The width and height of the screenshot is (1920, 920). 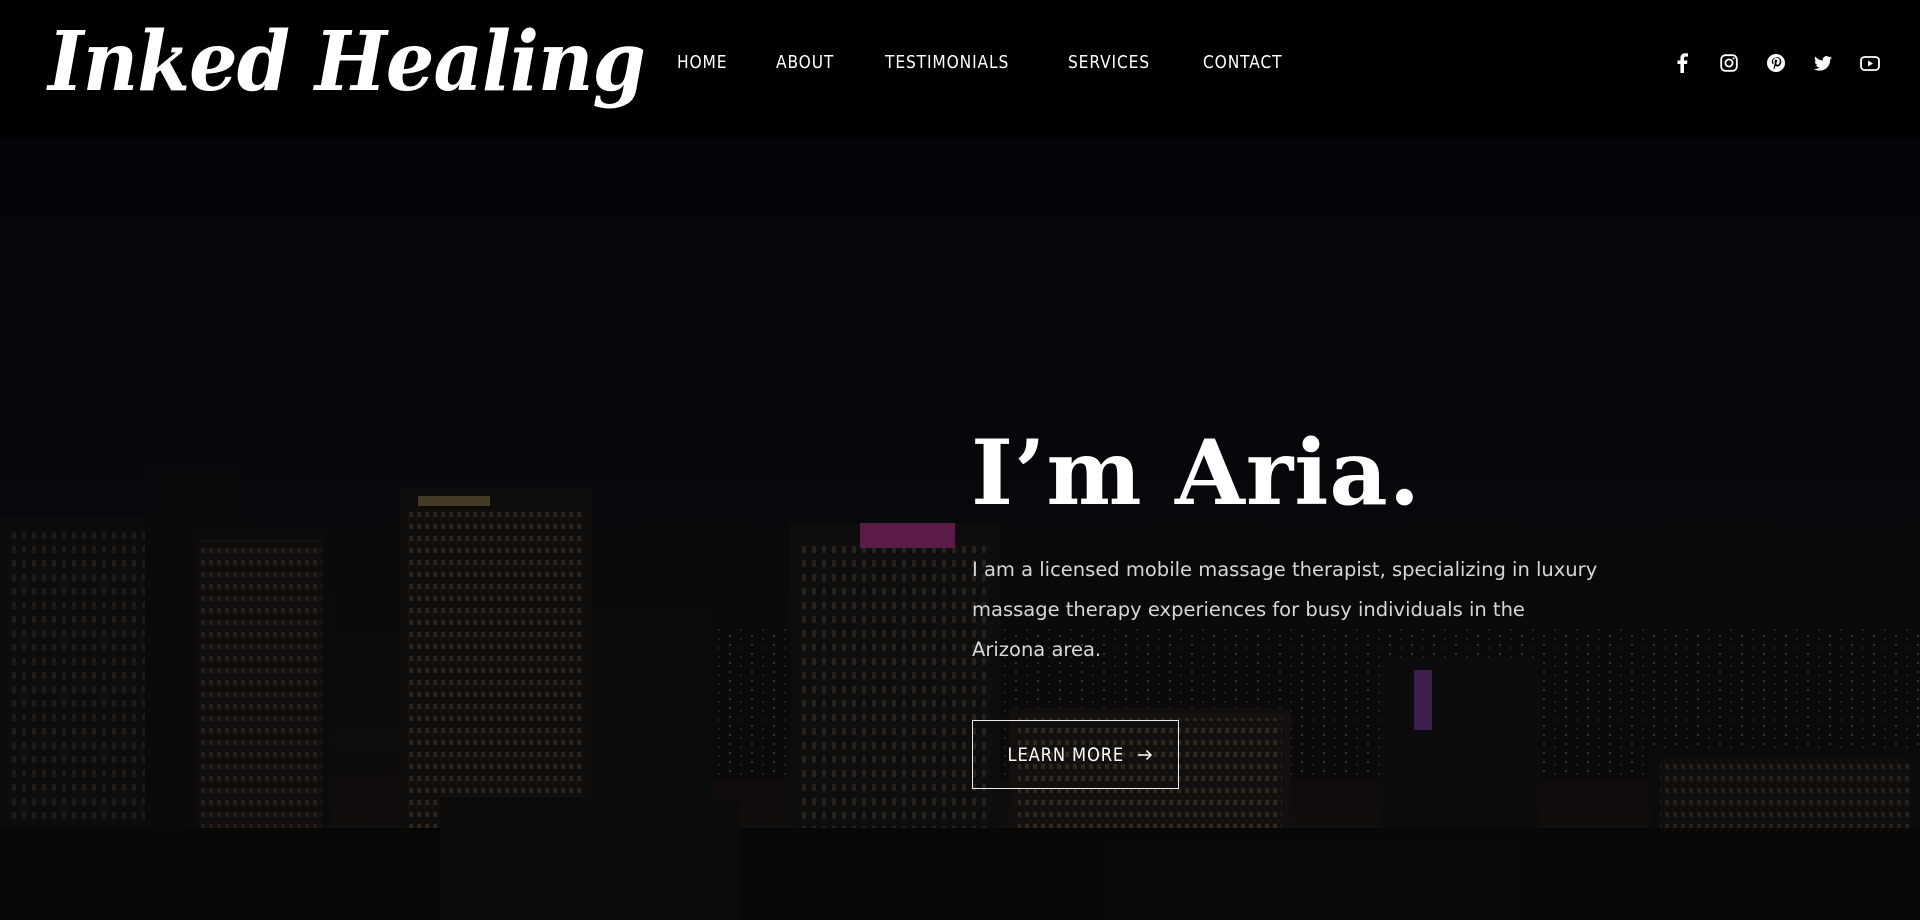 What do you see at coordinates (947, 62) in the screenshot?
I see `nav-testimonials: TESTIMONIALS` at bounding box center [947, 62].